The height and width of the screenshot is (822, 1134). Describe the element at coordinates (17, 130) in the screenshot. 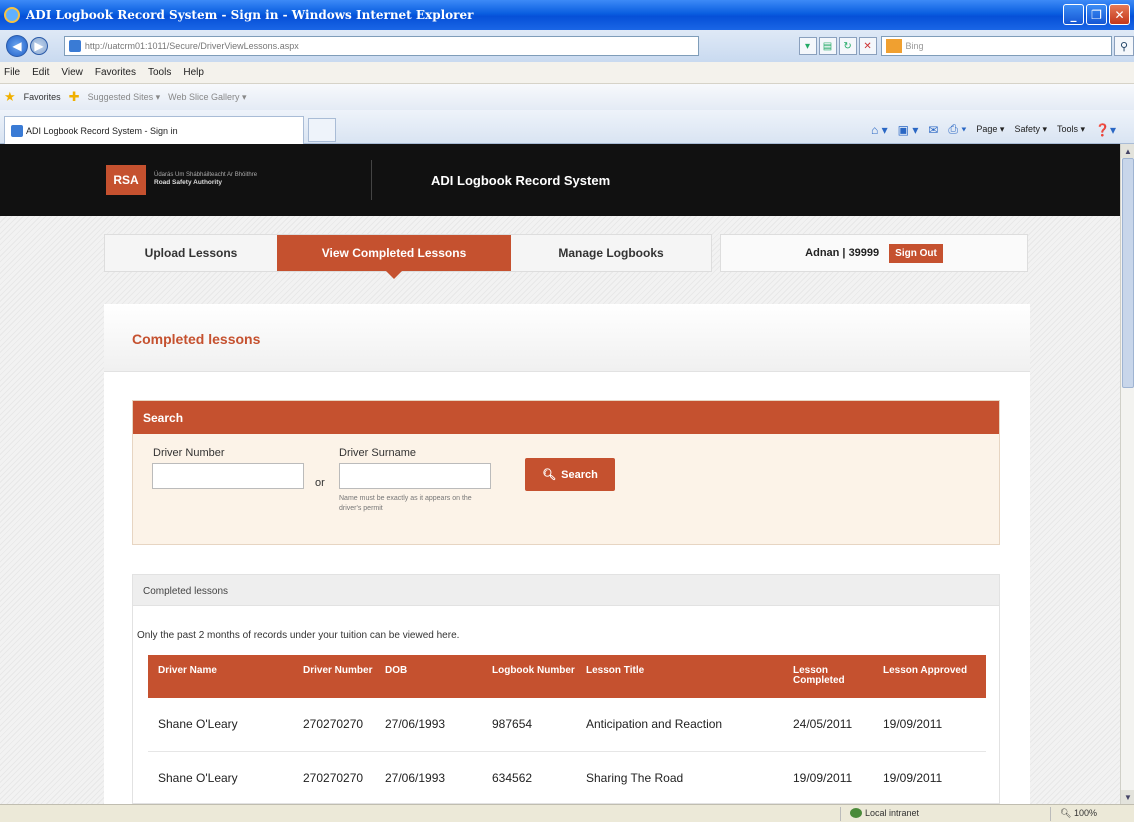

I see `tab-page-icon` at that location.